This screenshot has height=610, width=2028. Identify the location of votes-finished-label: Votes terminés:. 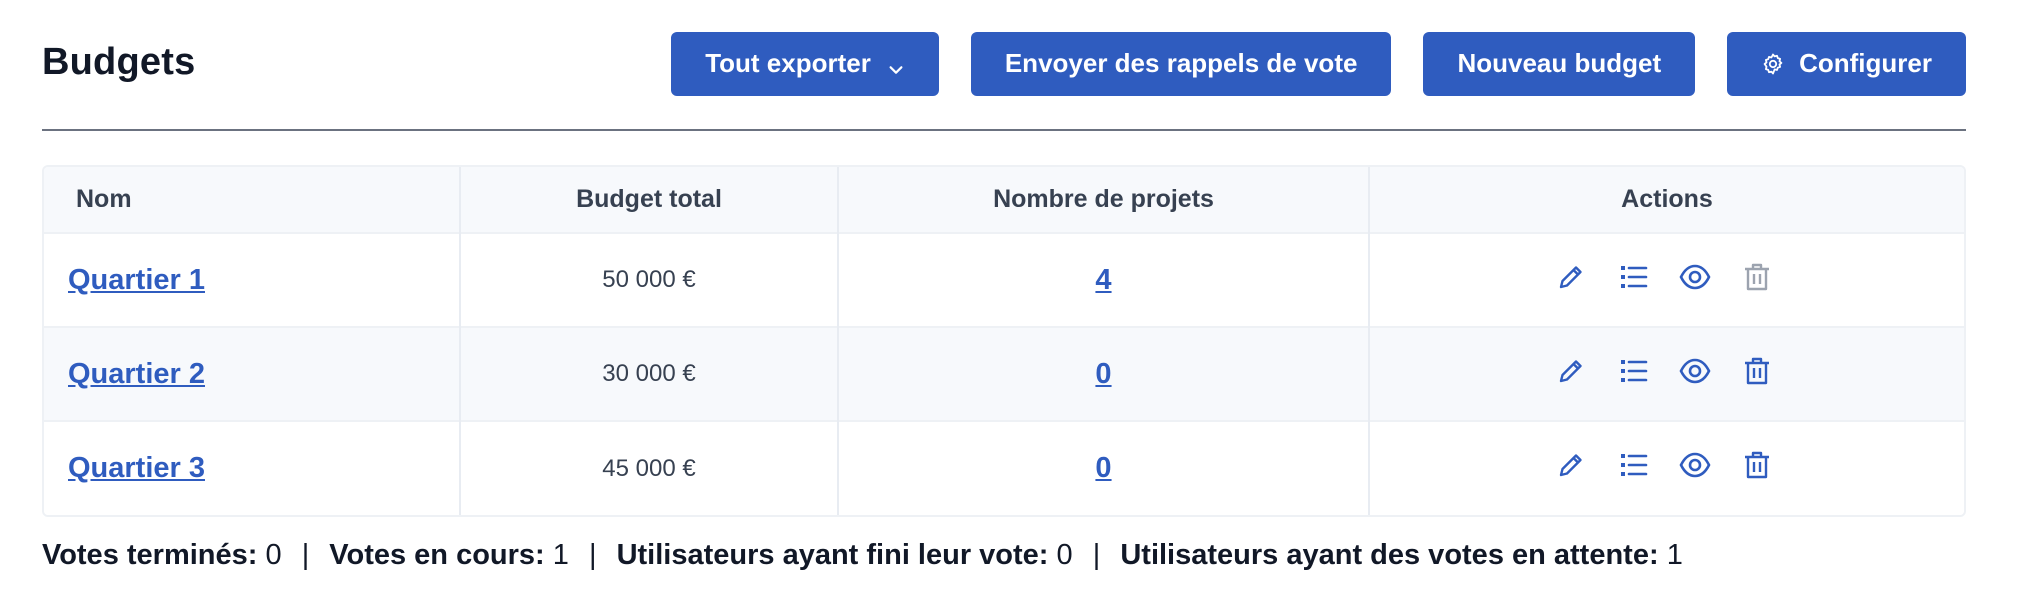
(150, 555).